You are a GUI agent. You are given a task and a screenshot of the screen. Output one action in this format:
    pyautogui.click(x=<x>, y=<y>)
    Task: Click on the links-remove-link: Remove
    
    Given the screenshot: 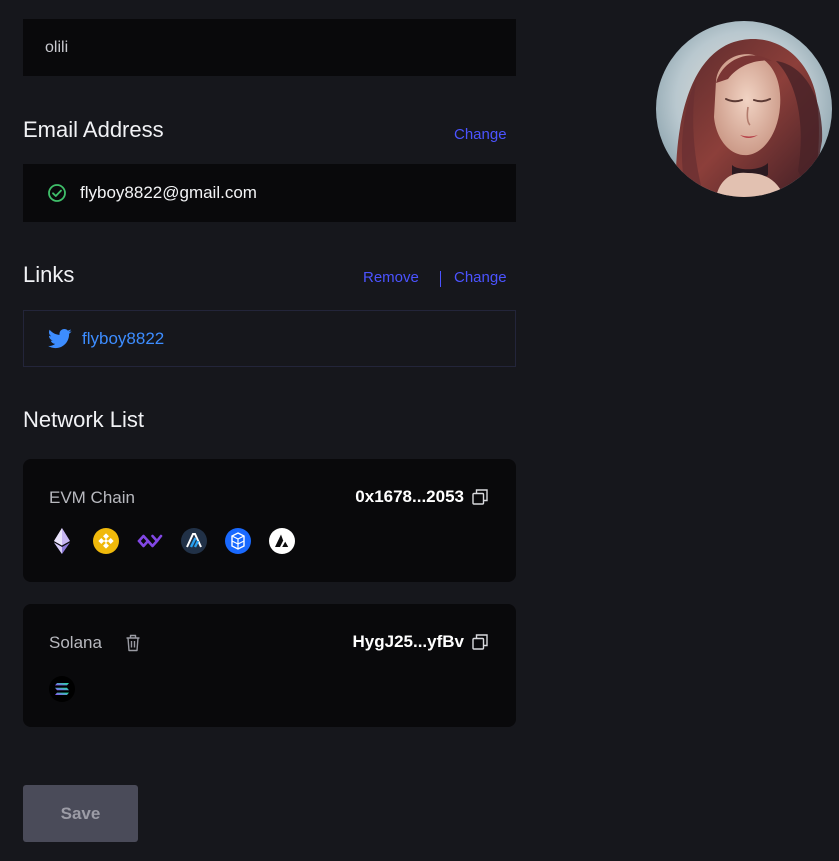 What is the action you would take?
    pyautogui.click(x=391, y=277)
    